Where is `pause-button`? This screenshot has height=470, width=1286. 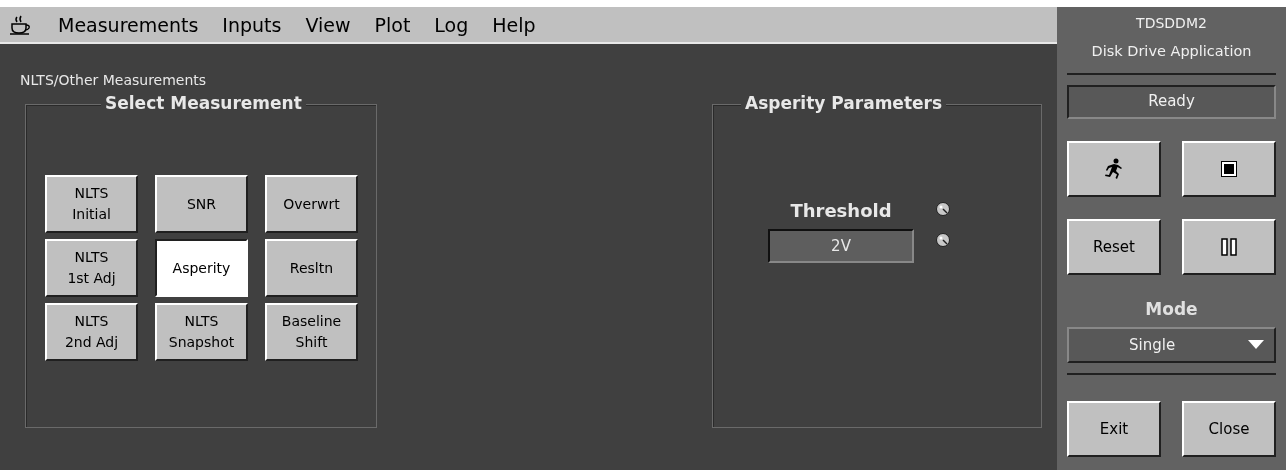
pause-button is located at coordinates (1229, 247).